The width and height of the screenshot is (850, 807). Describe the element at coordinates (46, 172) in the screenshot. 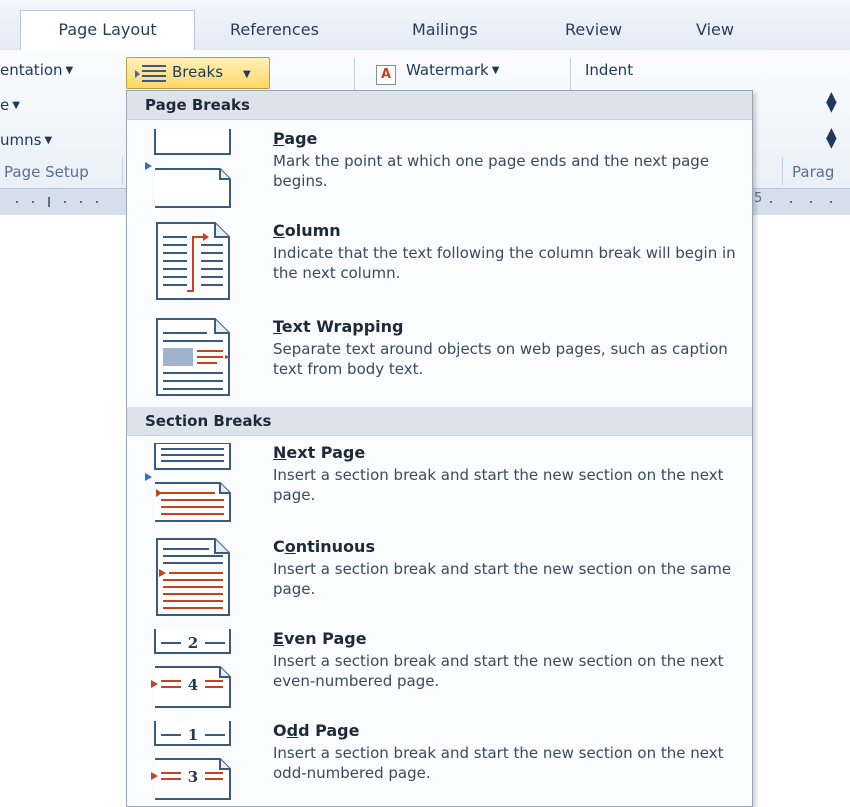

I see `page-setup-group-label: Page Setup` at that location.